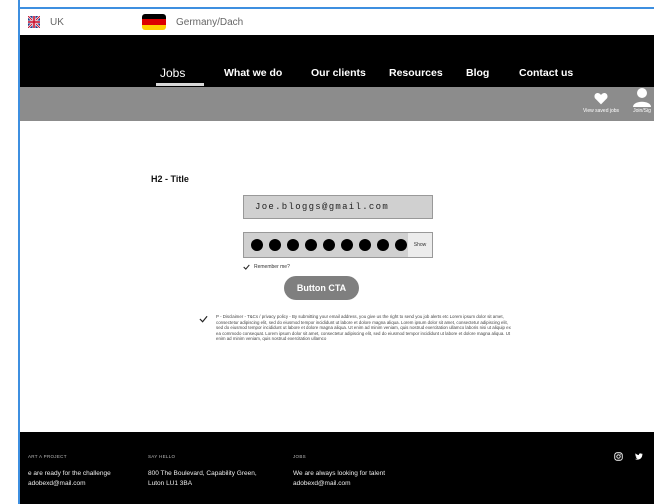  I want to click on footer-heading: ART A PROJECT, so click(47, 456).